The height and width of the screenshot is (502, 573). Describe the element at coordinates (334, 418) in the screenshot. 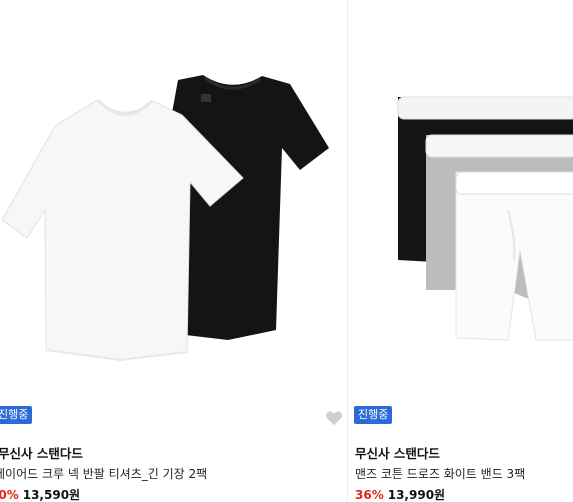

I see `heart-icon` at that location.